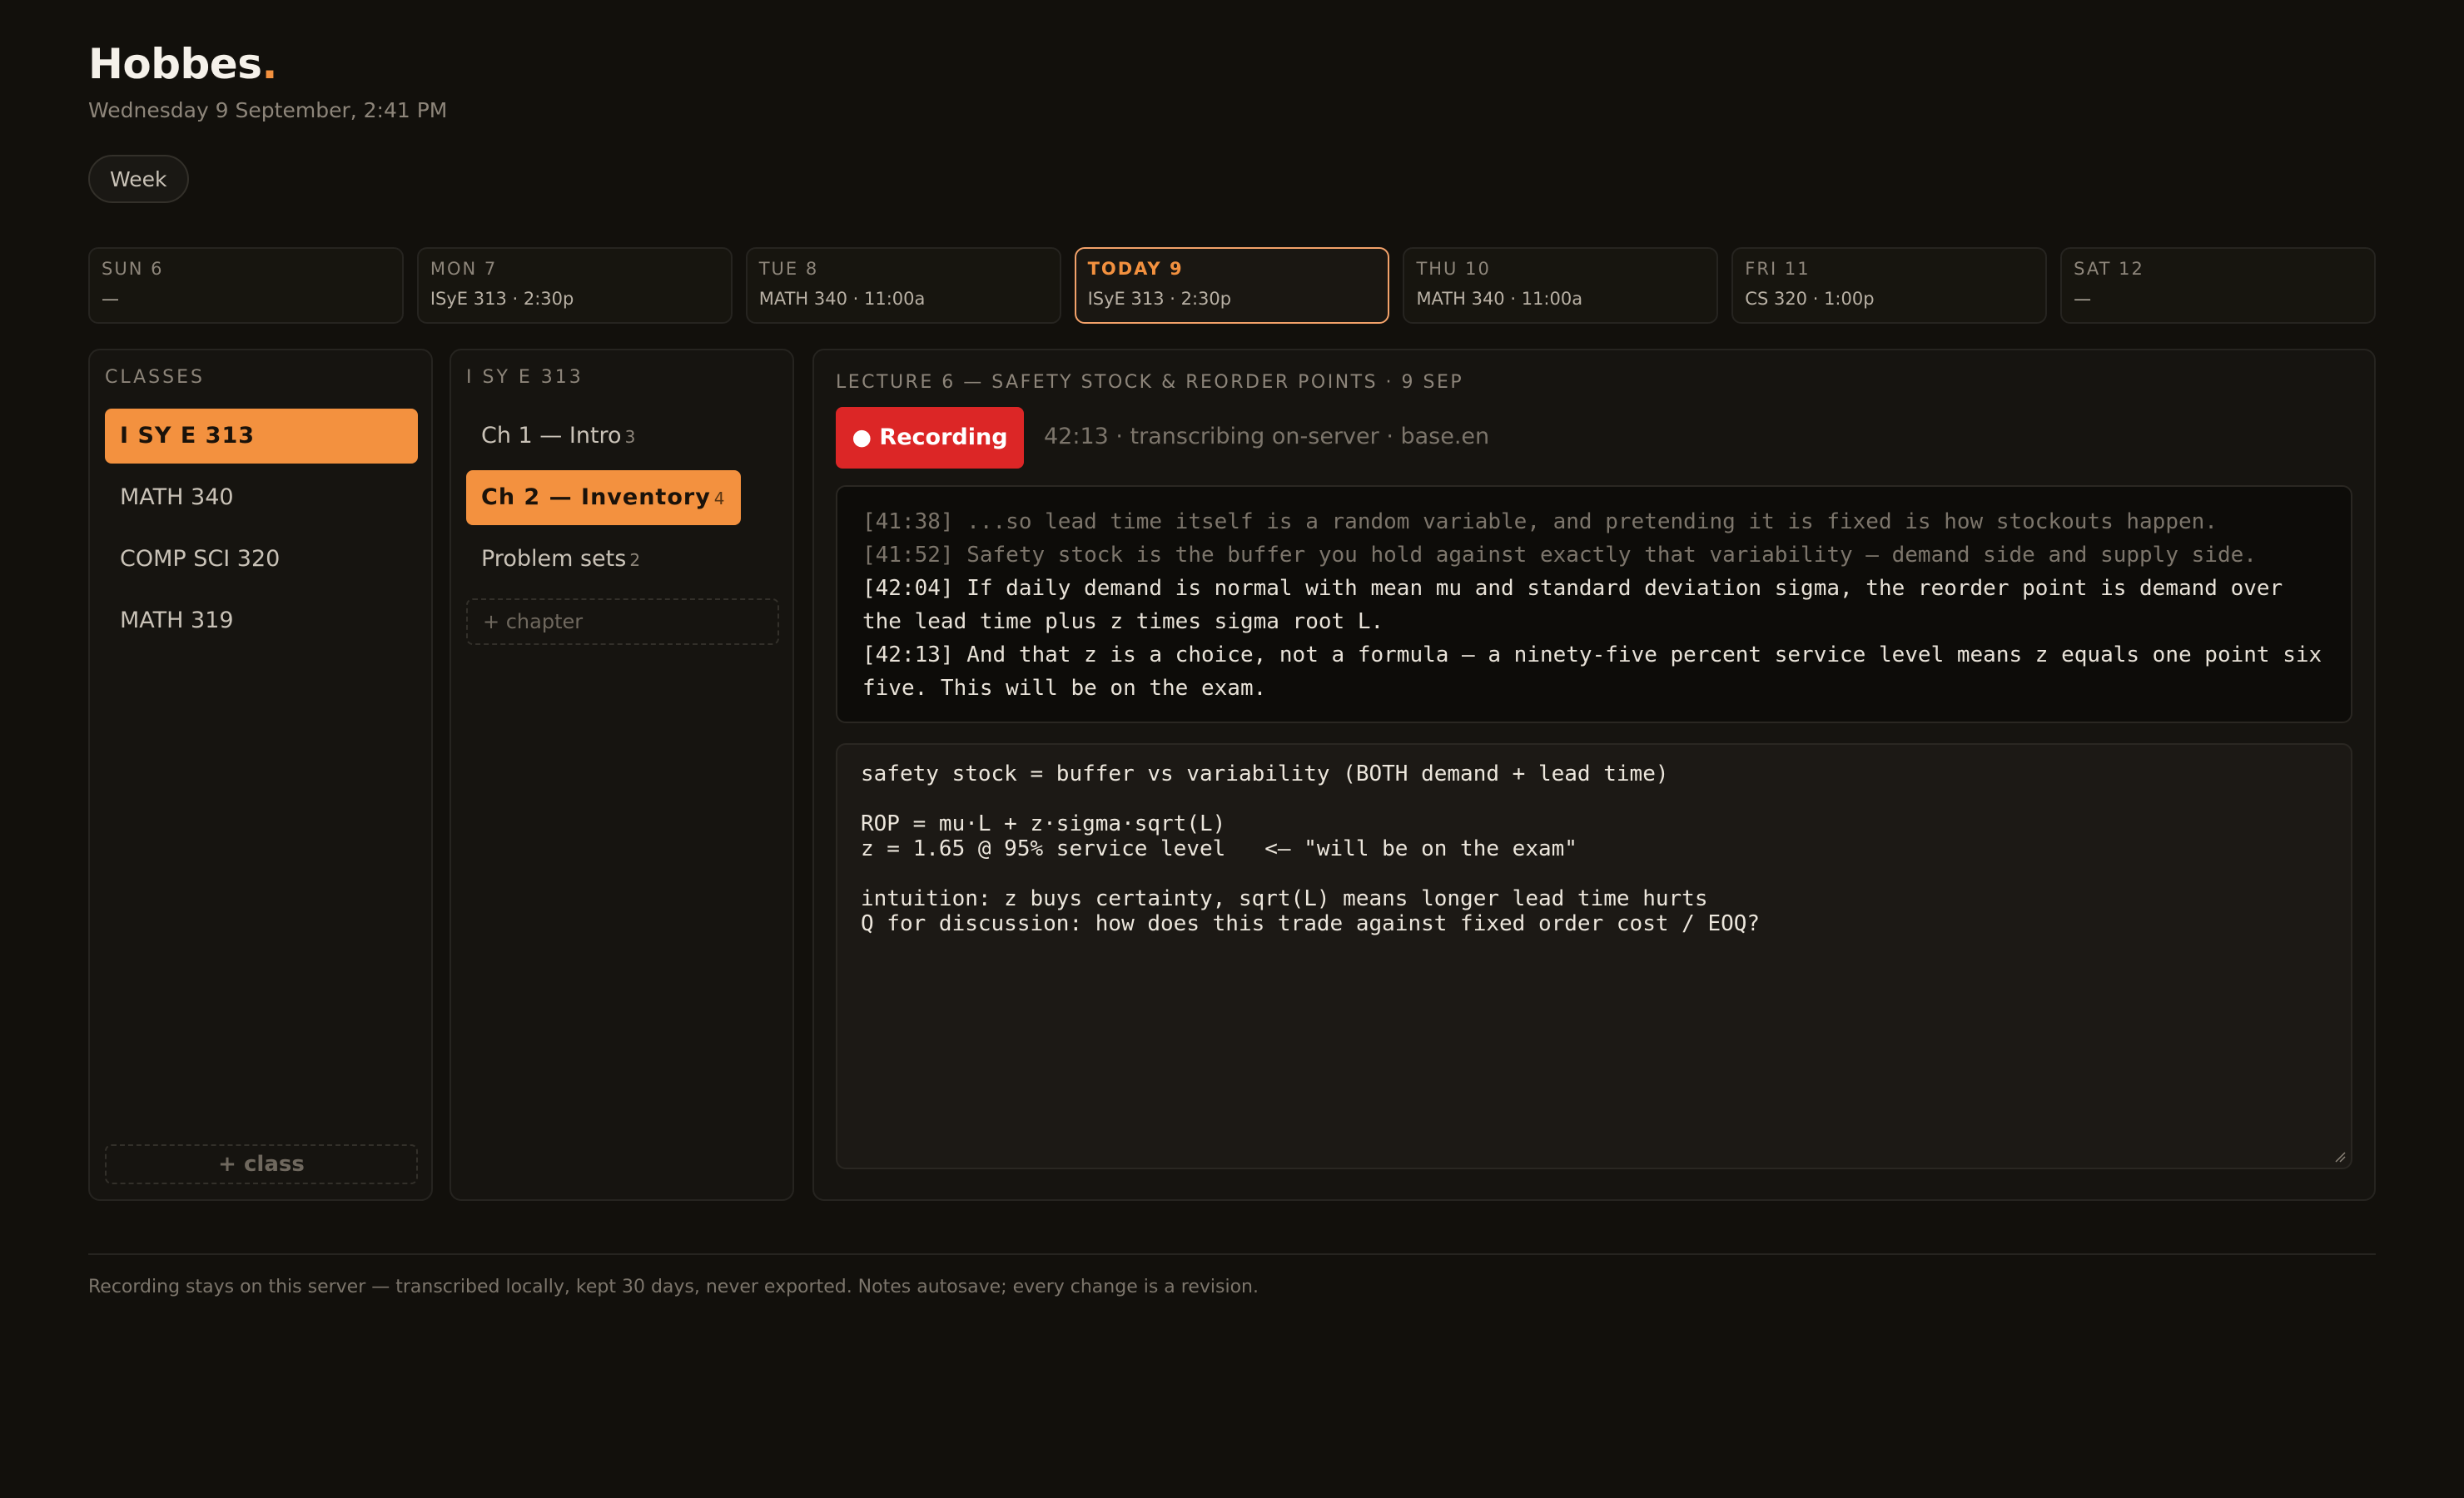 Image resolution: width=2464 pixels, height=1498 pixels. Describe the element at coordinates (464, 269) in the screenshot. I see `day-label: MON 7` at that location.